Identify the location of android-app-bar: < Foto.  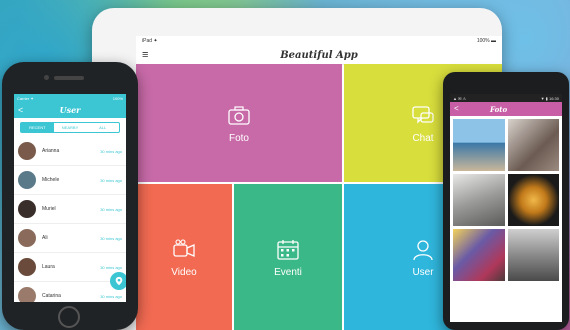
(506, 109).